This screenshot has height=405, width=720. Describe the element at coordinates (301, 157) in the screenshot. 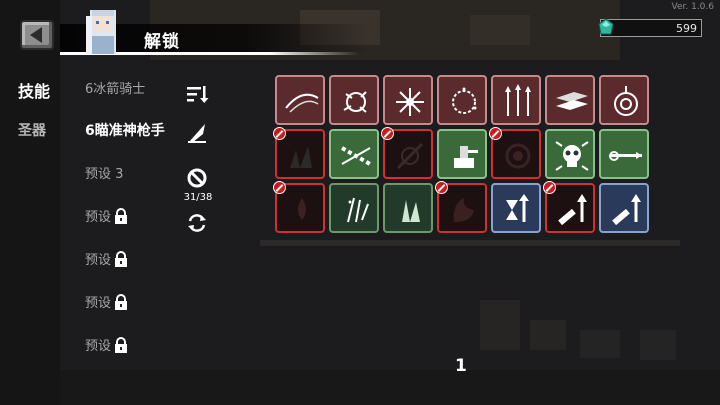

I see `shards-icon` at that location.